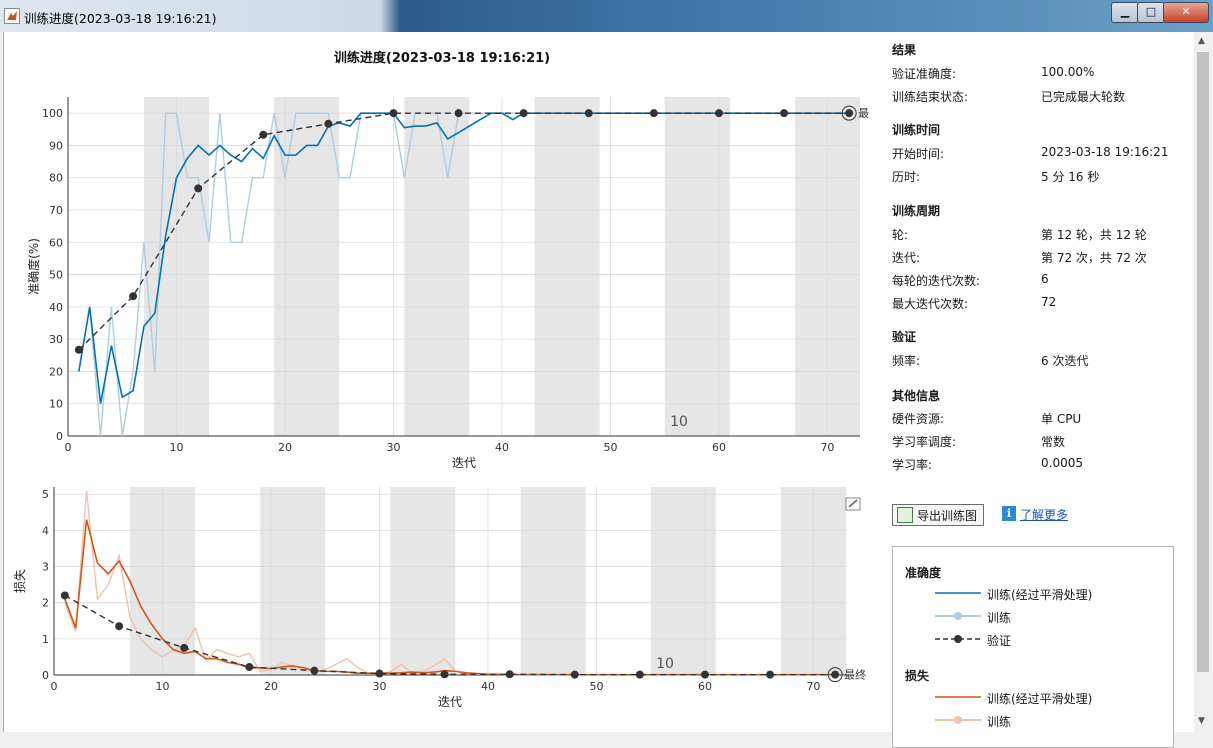 The height and width of the screenshot is (748, 1213). I want to click on y-tick-label: 50, so click(56, 275).